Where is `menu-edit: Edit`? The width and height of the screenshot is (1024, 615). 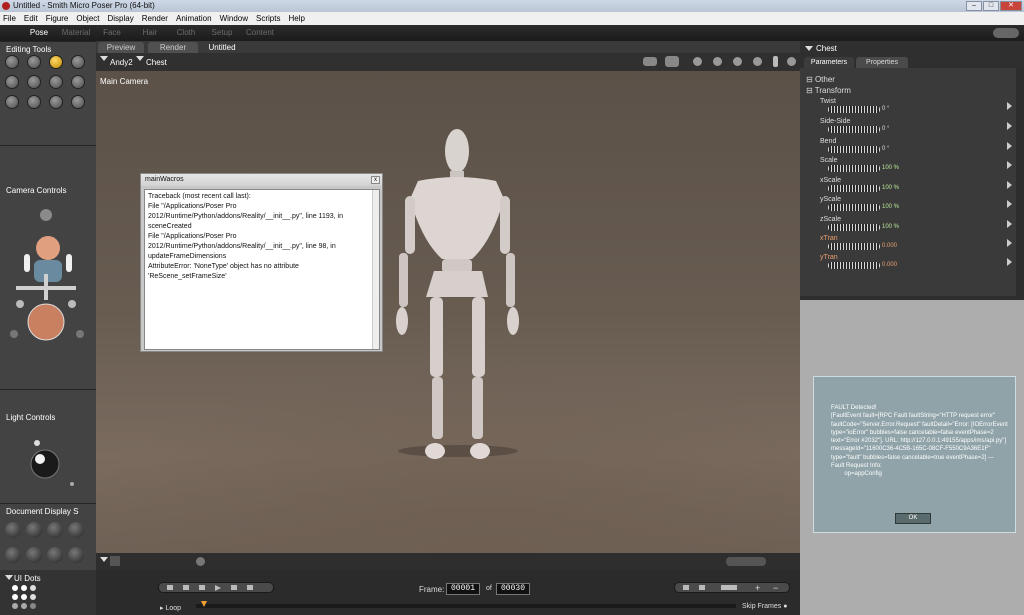
menu-edit: Edit is located at coordinates (31, 18).